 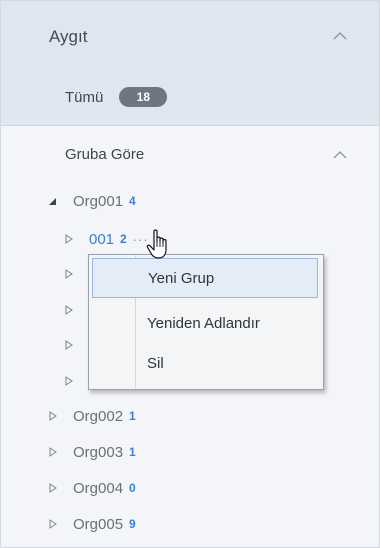 I want to click on tree-node-org004: Org004 0, so click(x=91, y=488).